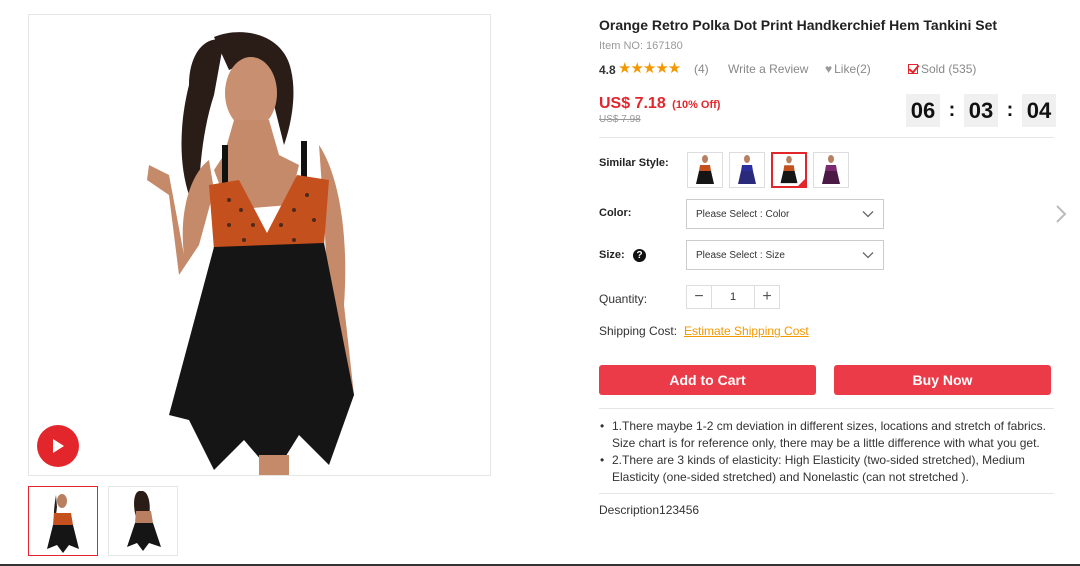  I want to click on timer-seconds: 04, so click(1039, 110).